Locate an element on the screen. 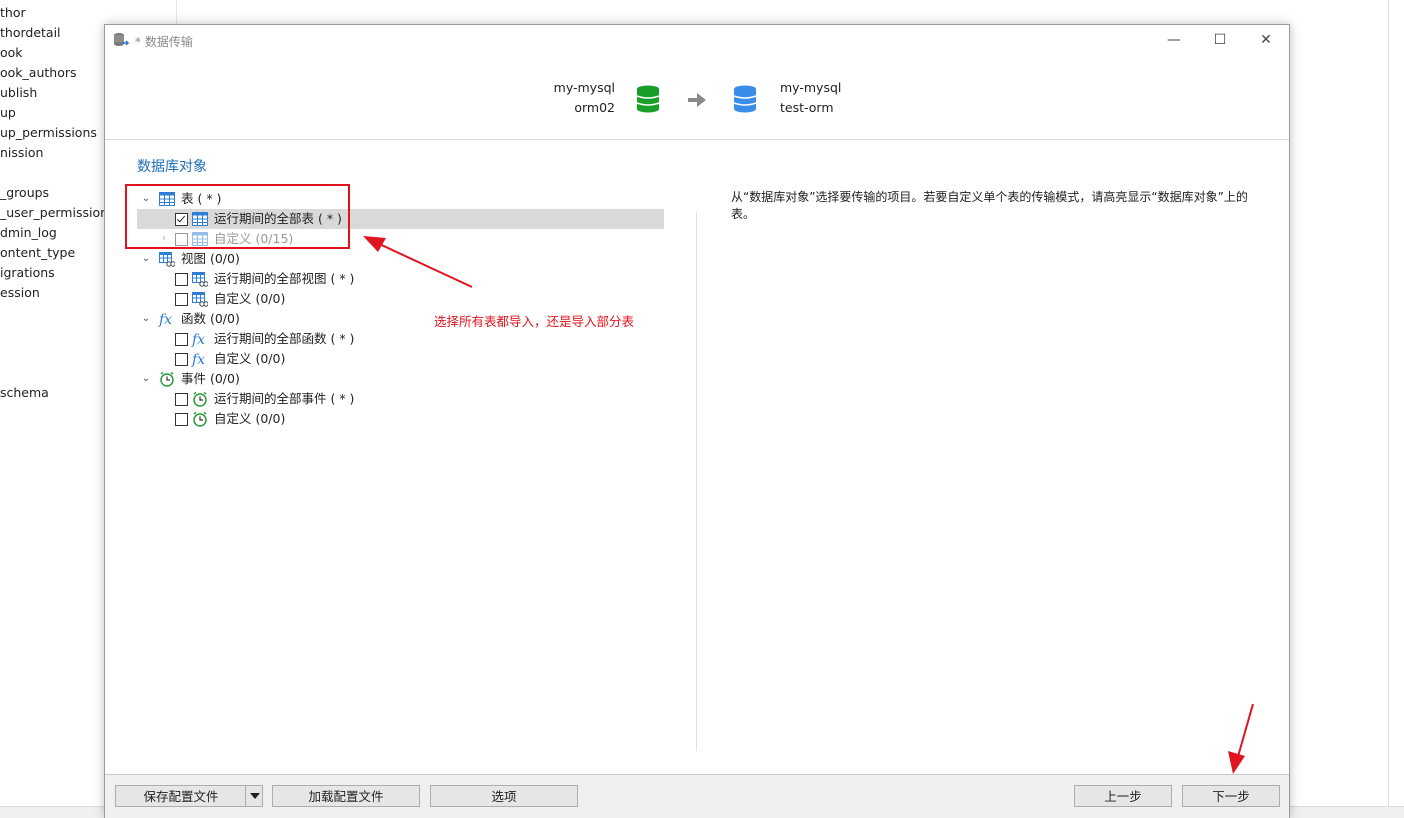 The image size is (1404, 818). background-list-item: thor is located at coordinates (13, 12).